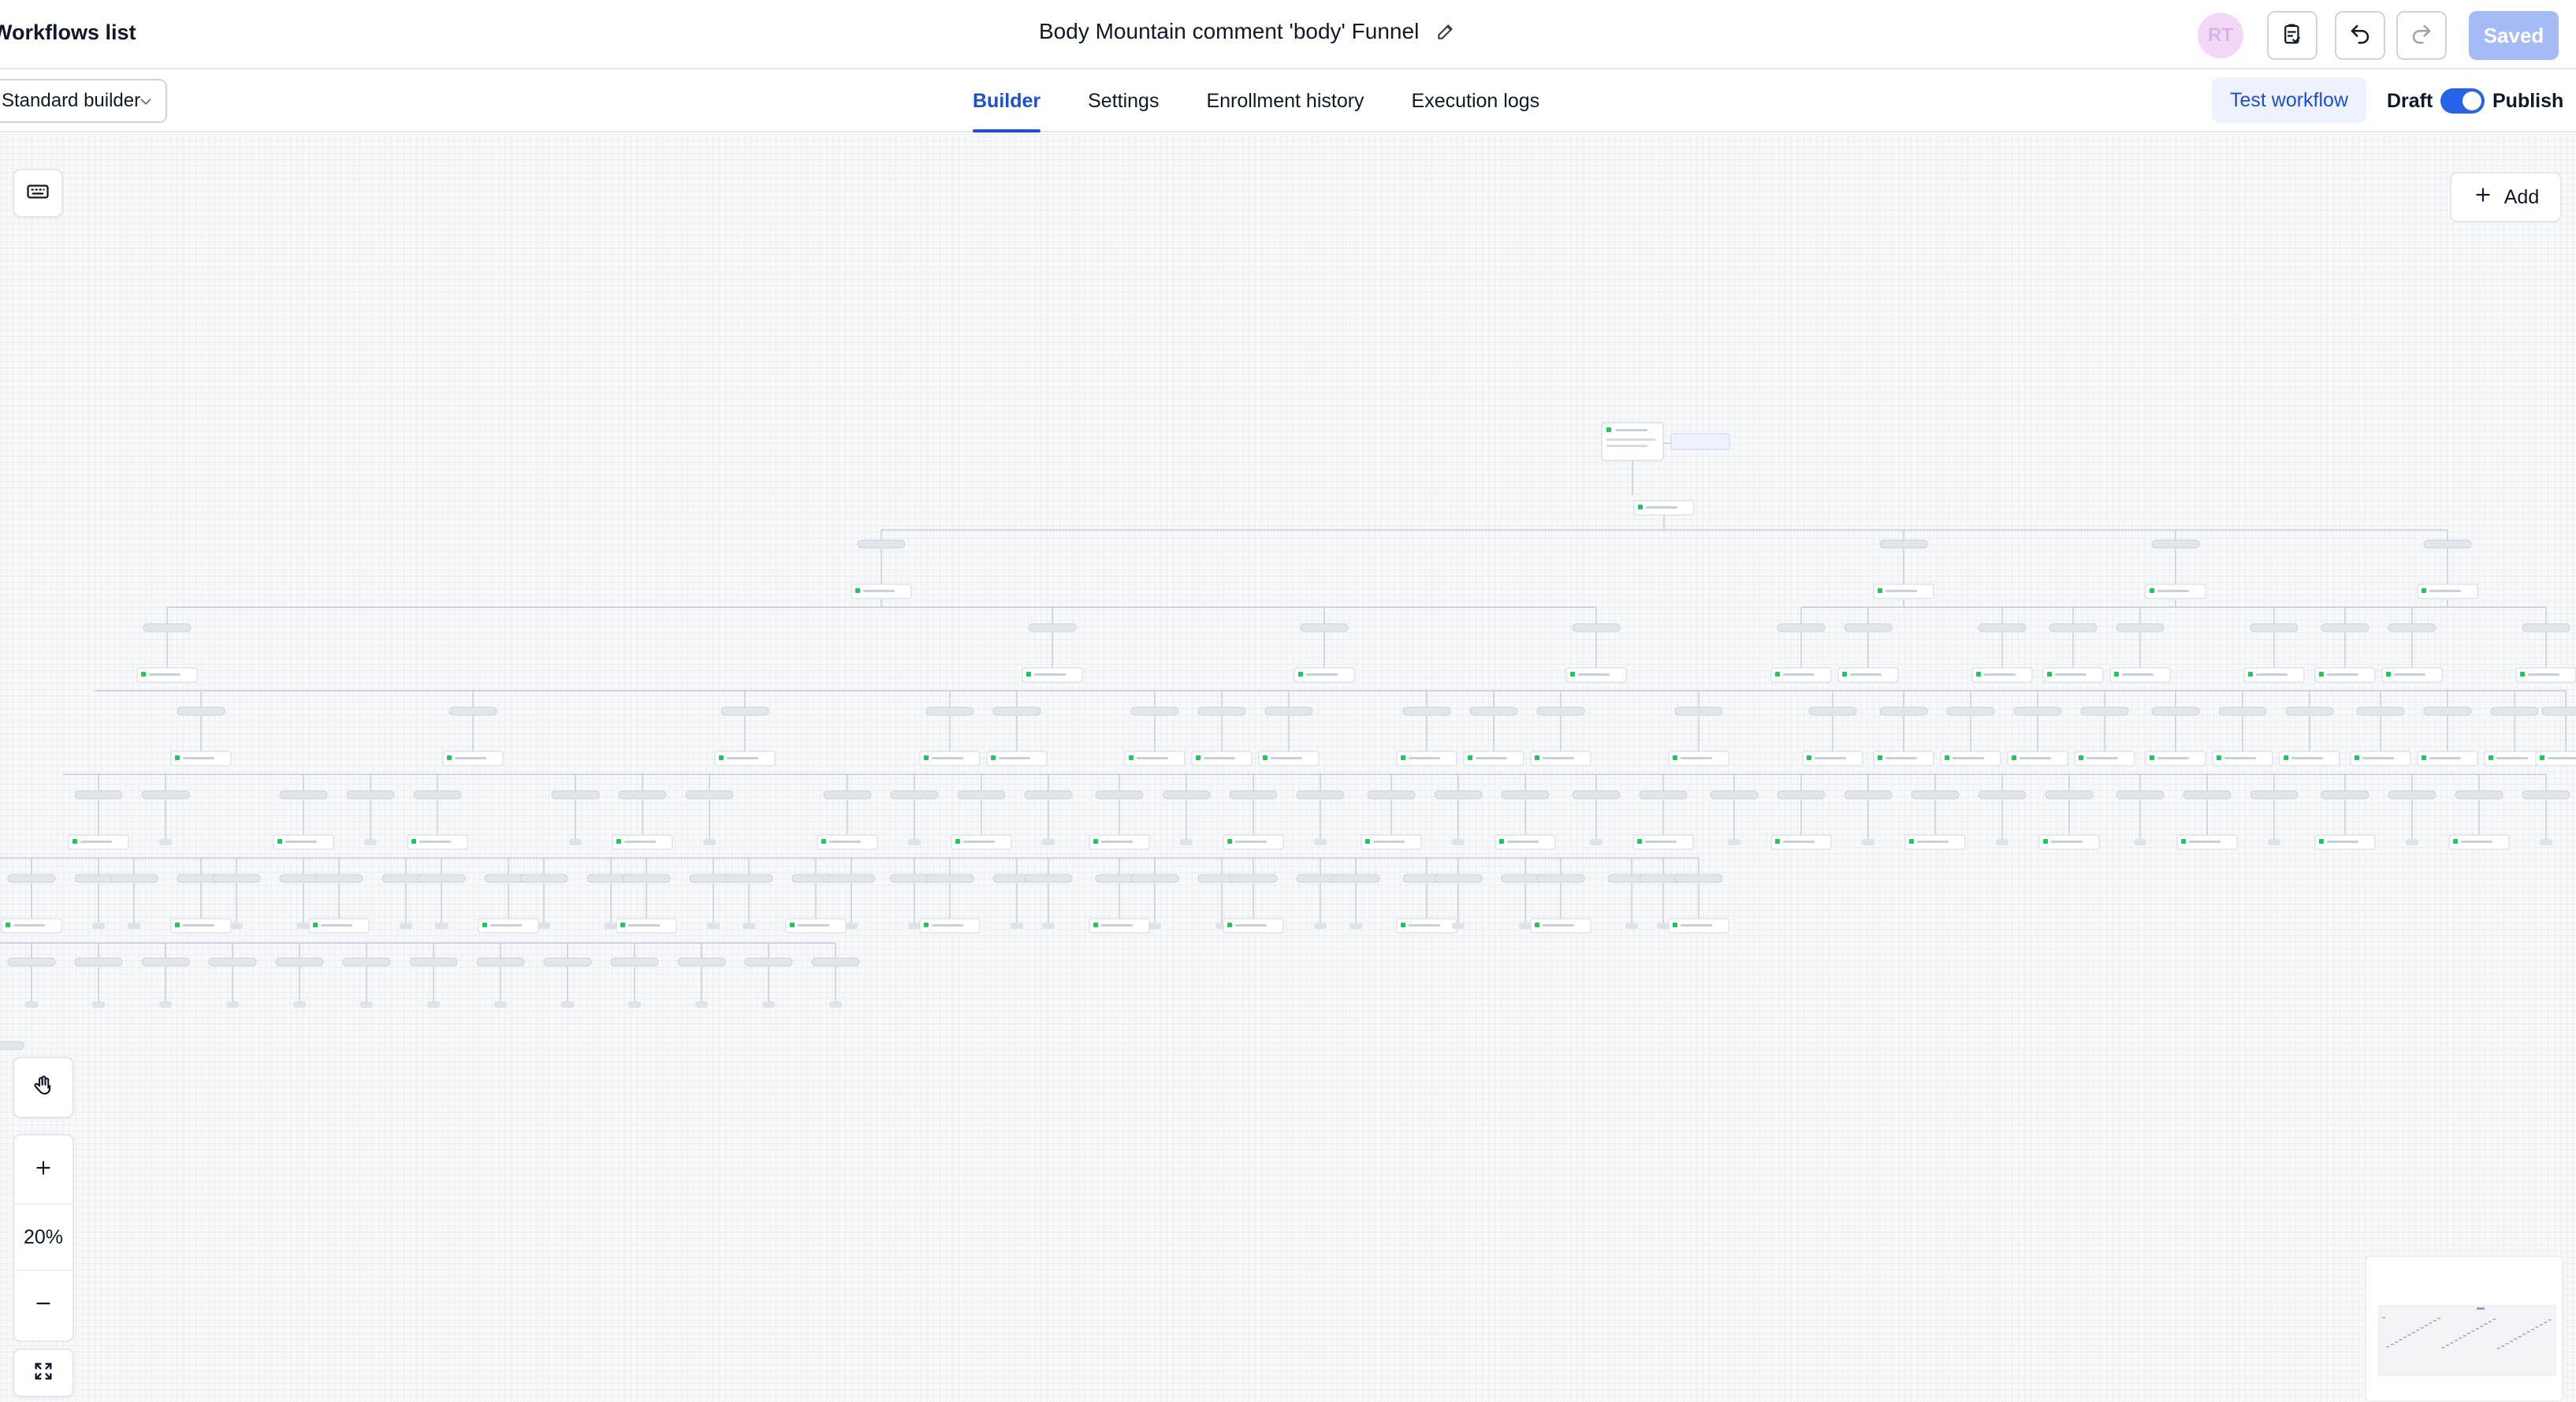 The image size is (2576, 1402). I want to click on tab-enrollment-history: Enrollment history, so click(1285, 101).